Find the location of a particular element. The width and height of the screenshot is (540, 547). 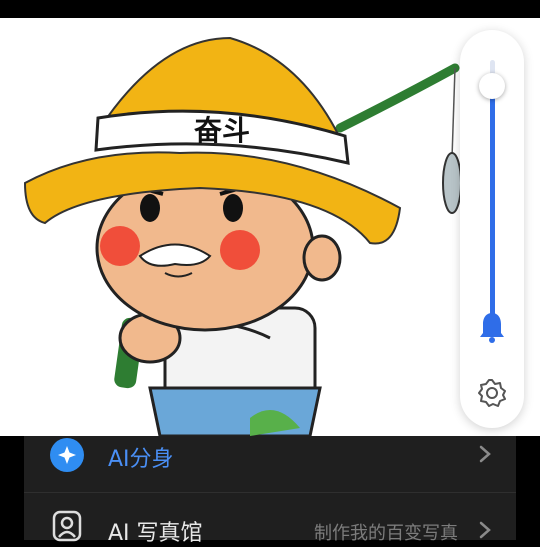

menu-item-subtitle: 制作我的百变写真 is located at coordinates (386, 533).